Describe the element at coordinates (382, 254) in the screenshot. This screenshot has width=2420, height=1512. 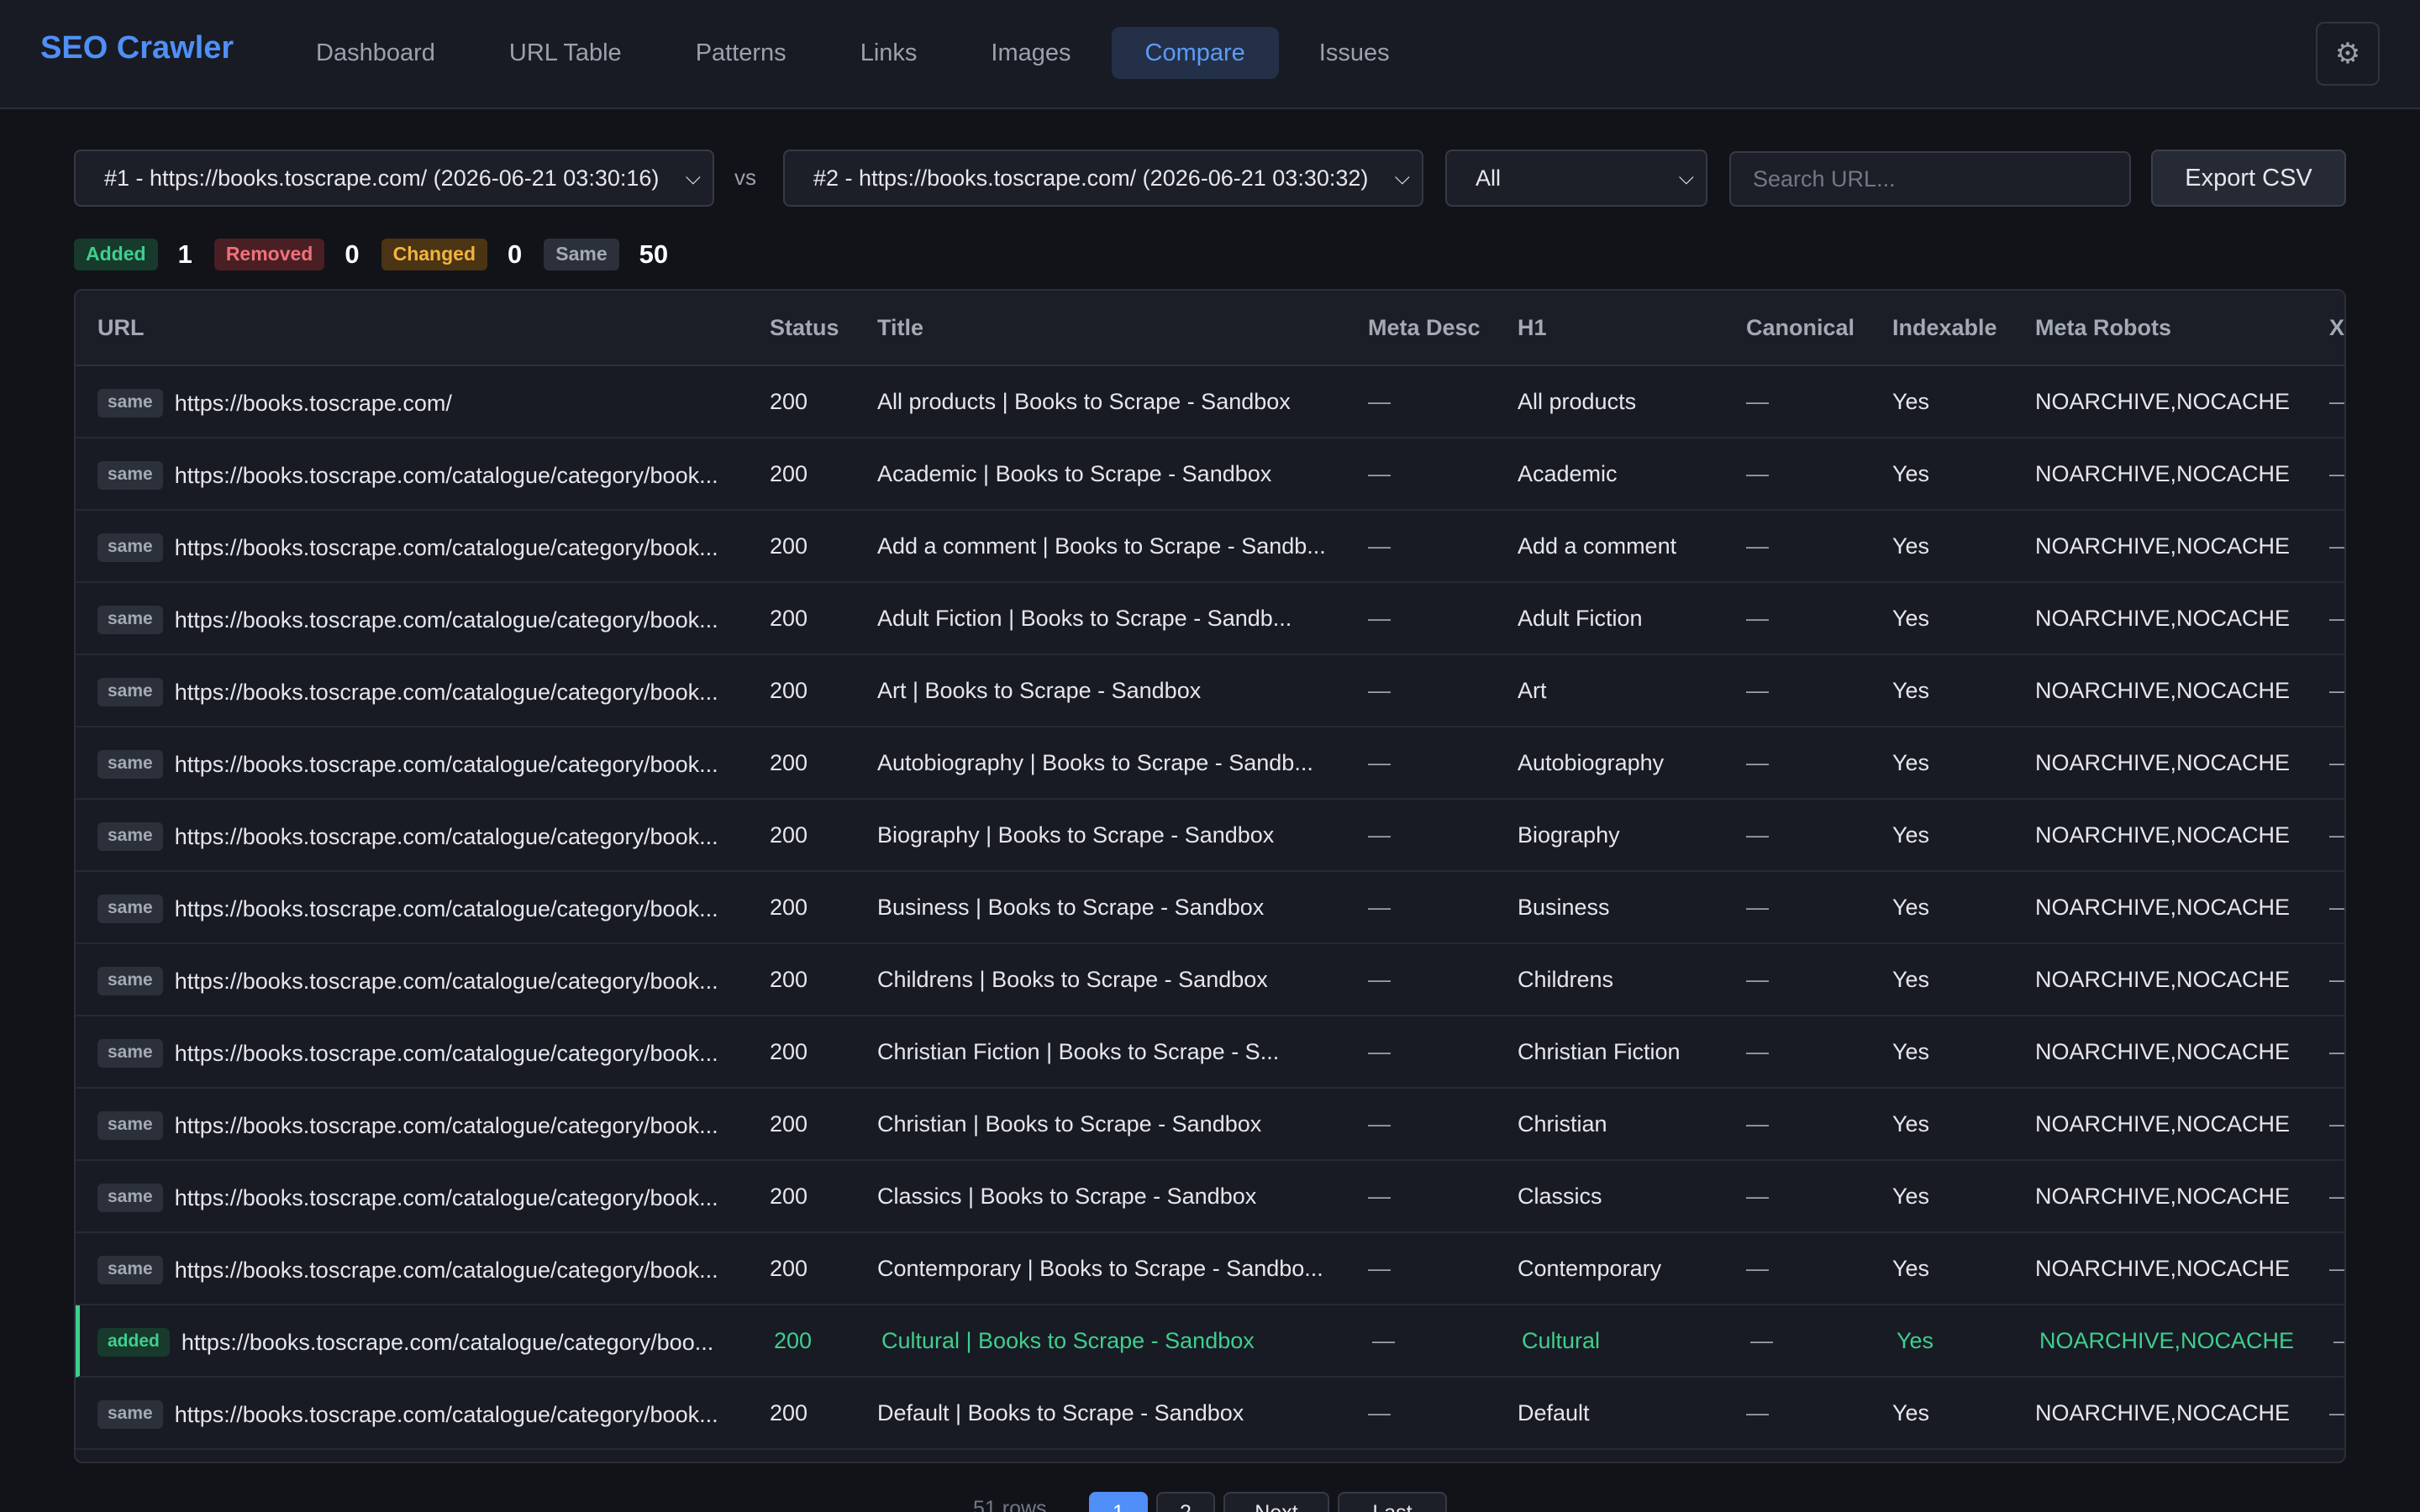
I see `diff-summary: Added 1 Removed 0 Changed 0 Same 50` at that location.